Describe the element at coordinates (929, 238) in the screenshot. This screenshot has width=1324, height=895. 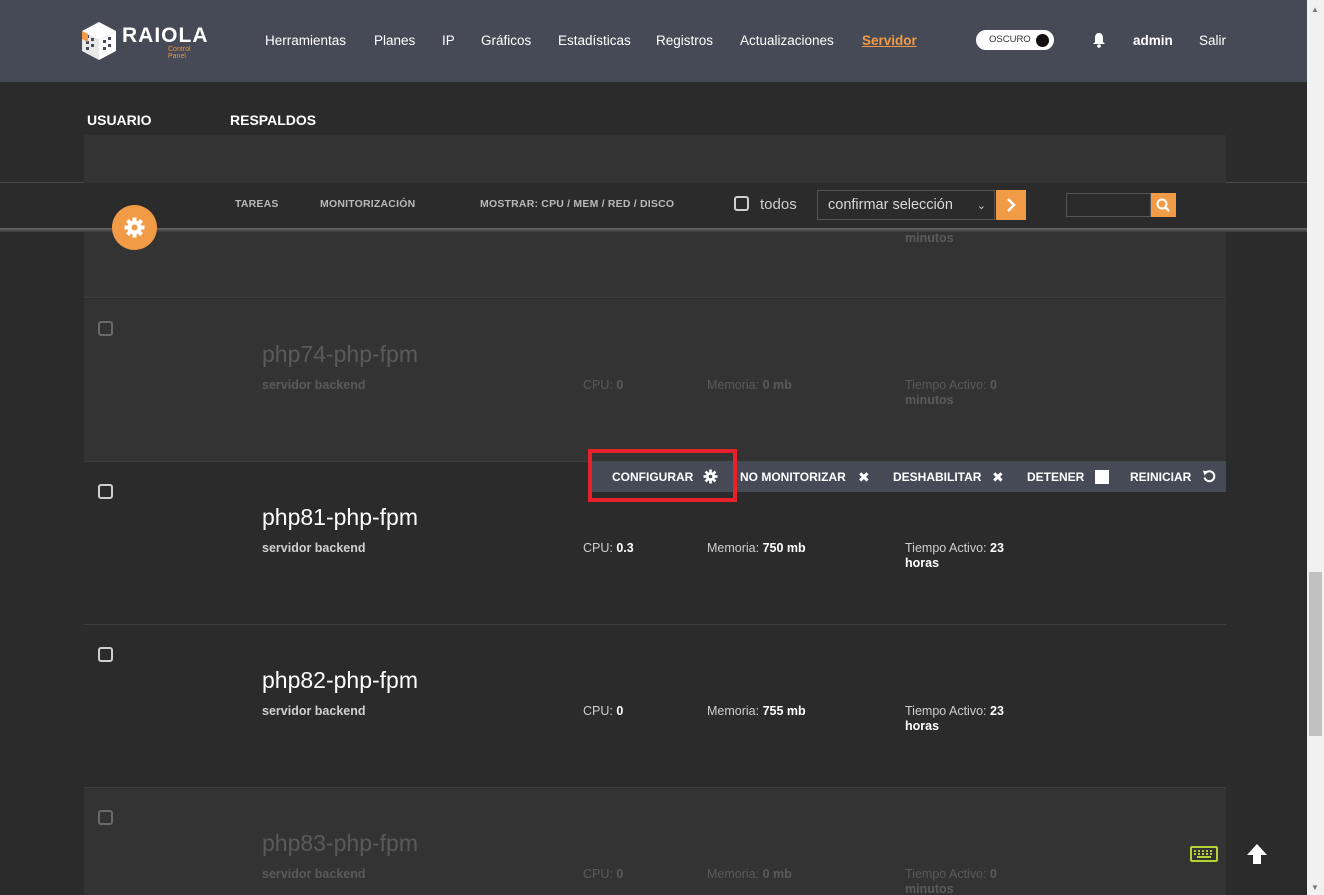
I see `partial-uptime-text: minutos` at that location.